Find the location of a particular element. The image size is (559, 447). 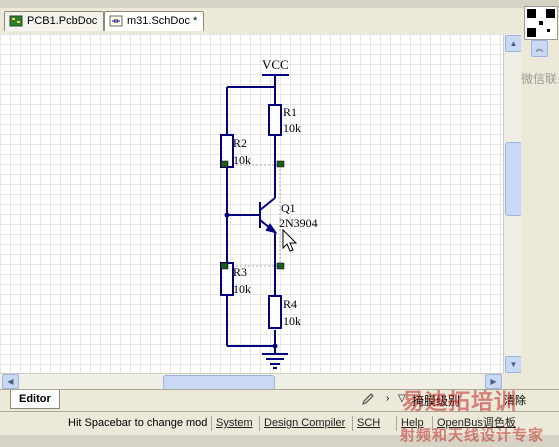

panel-button-sch: SCH is located at coordinates (366, 423).